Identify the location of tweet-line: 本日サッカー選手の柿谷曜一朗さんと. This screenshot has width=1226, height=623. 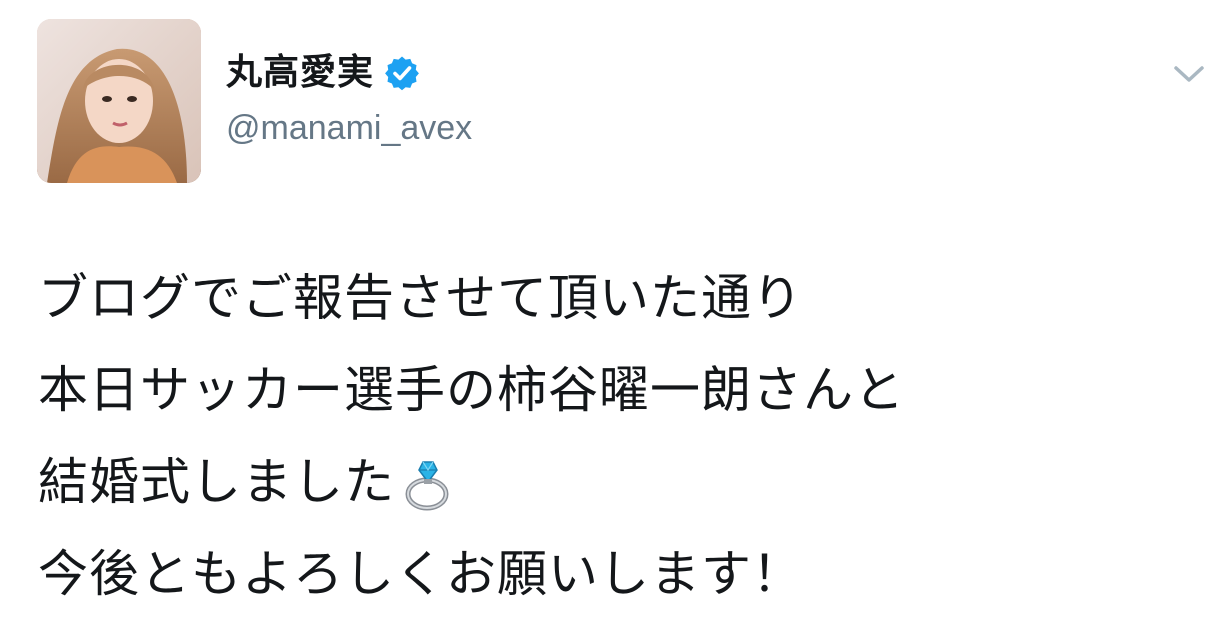
(623, 390).